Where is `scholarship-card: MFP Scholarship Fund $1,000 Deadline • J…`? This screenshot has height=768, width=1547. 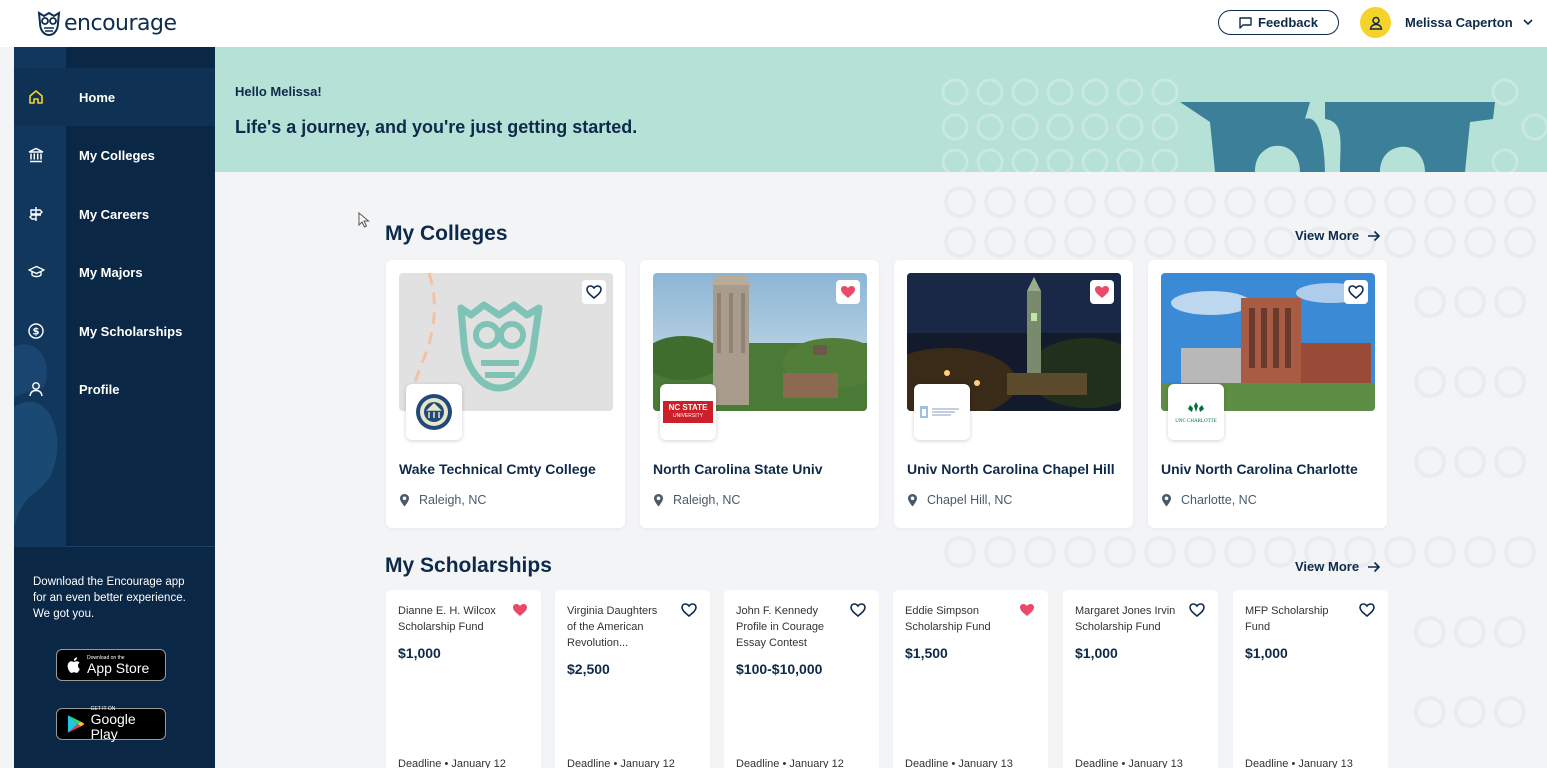
scholarship-card: MFP Scholarship Fund $1,000 Deadline • J… is located at coordinates (1310, 679).